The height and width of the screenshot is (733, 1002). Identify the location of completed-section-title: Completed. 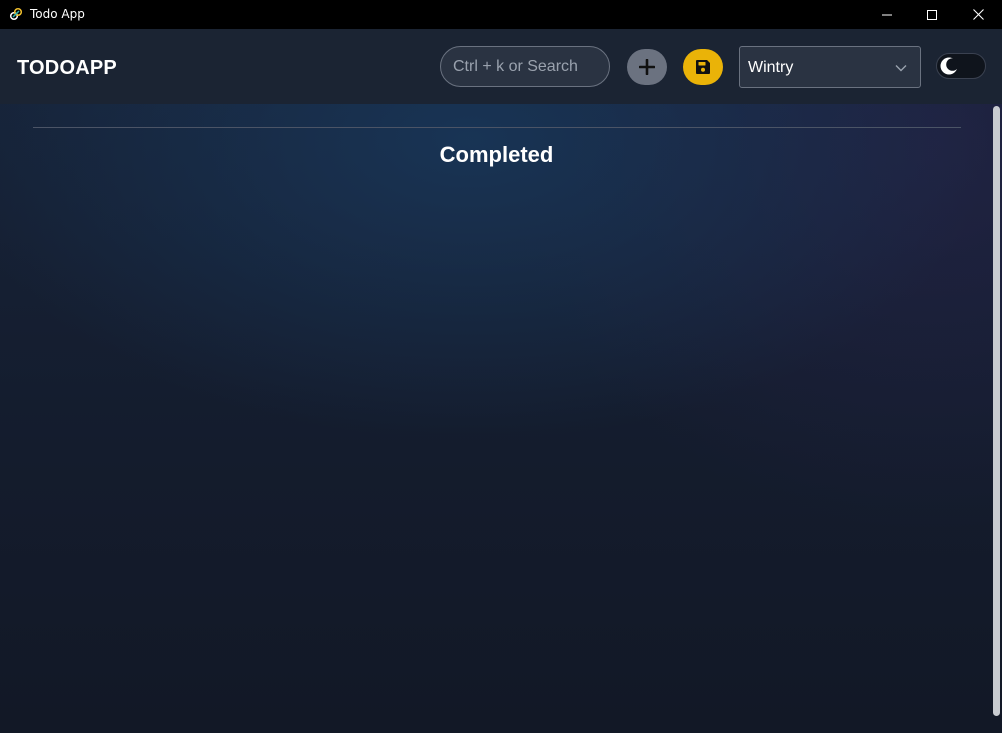
(496, 154).